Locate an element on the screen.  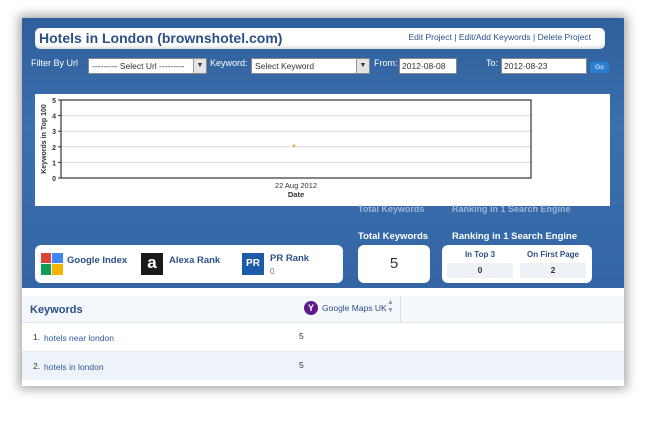
filter-url-label: Filter By Url is located at coordinates (54, 63).